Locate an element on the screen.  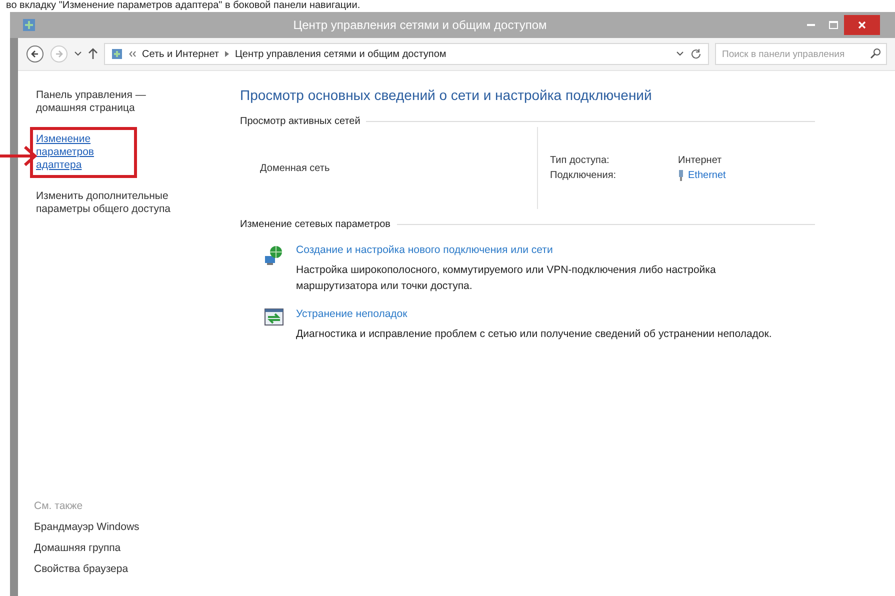
access-type-label: Тип доступа: is located at coordinates (580, 160).